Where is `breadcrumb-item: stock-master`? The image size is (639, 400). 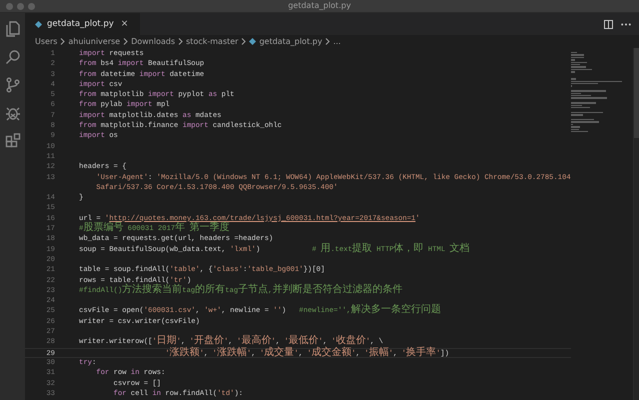 breadcrumb-item: stock-master is located at coordinates (212, 41).